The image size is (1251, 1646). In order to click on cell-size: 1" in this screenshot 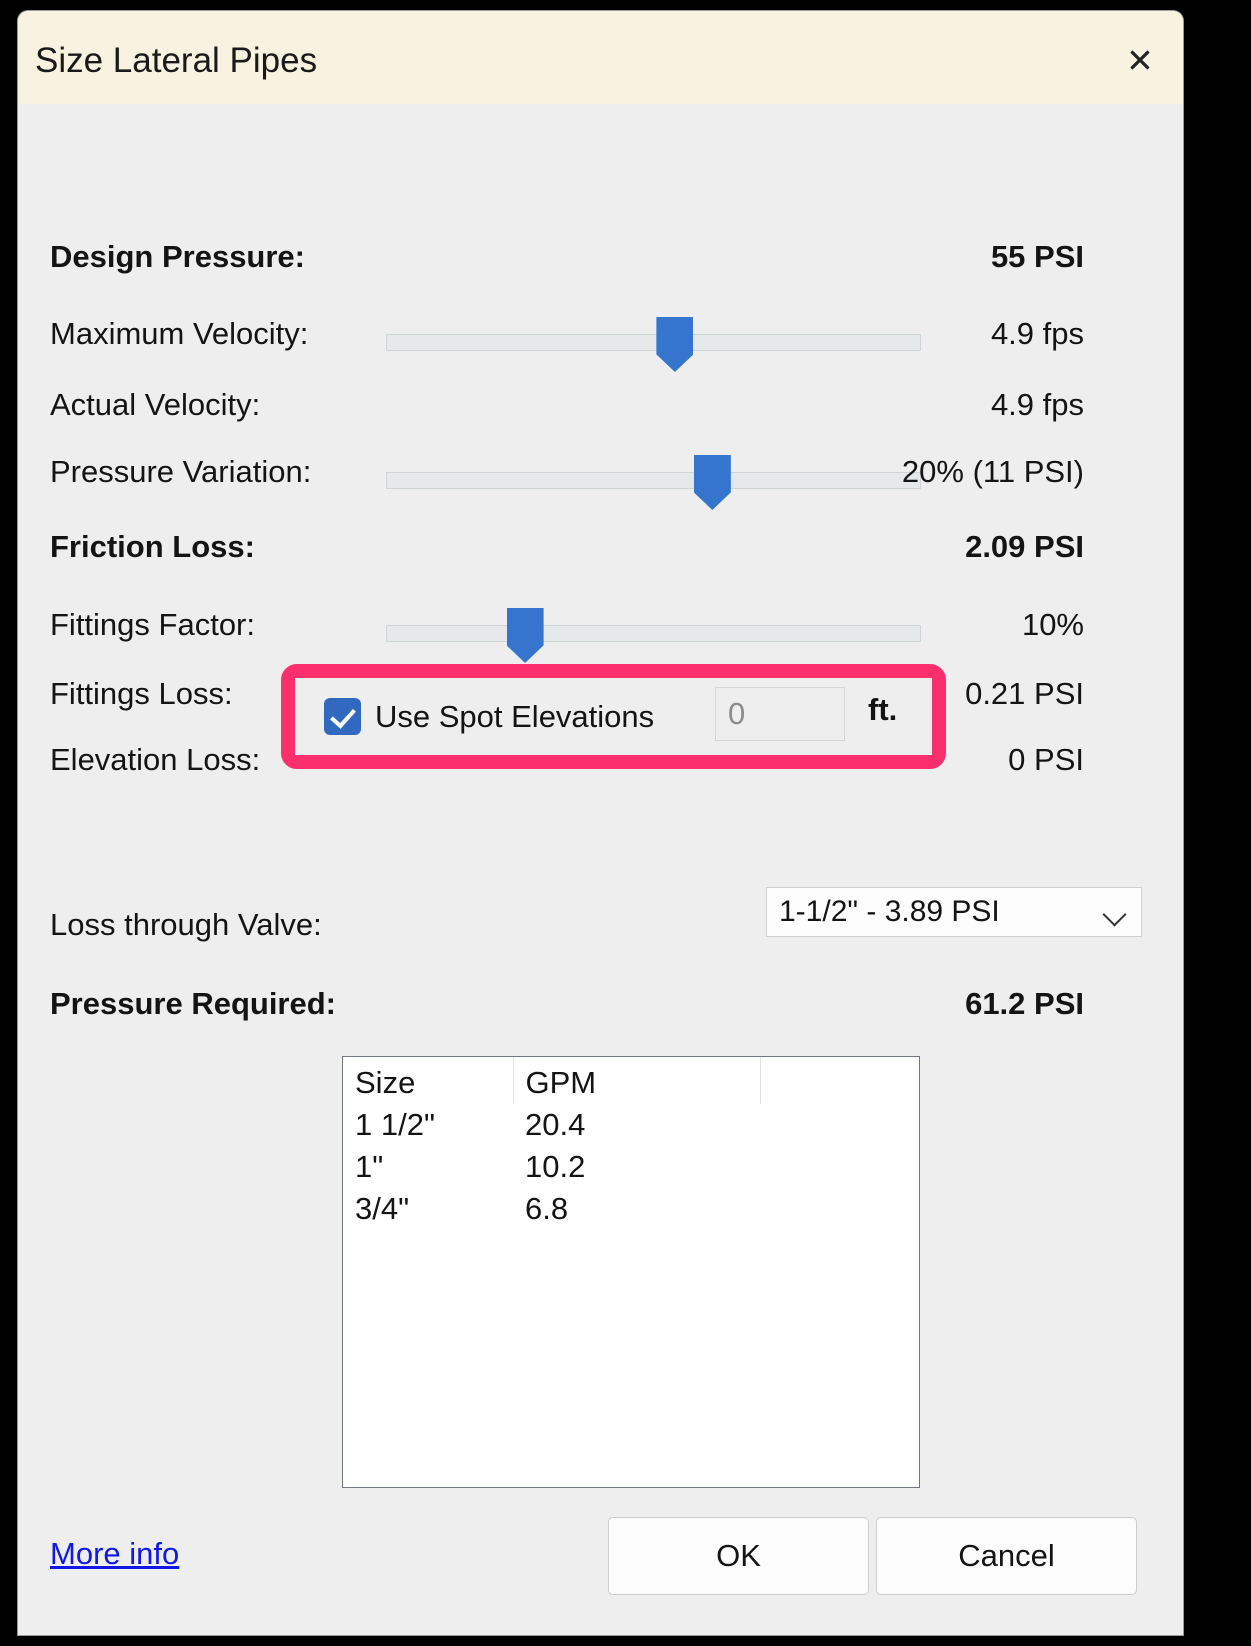, I will do `click(369, 1166)`.